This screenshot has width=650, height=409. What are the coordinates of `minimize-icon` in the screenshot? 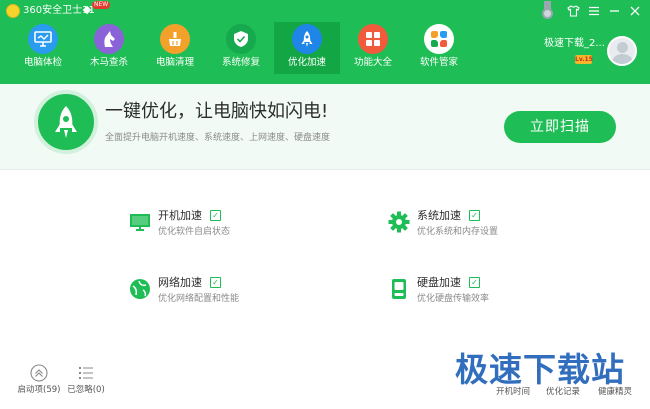 It's located at (614, 11).